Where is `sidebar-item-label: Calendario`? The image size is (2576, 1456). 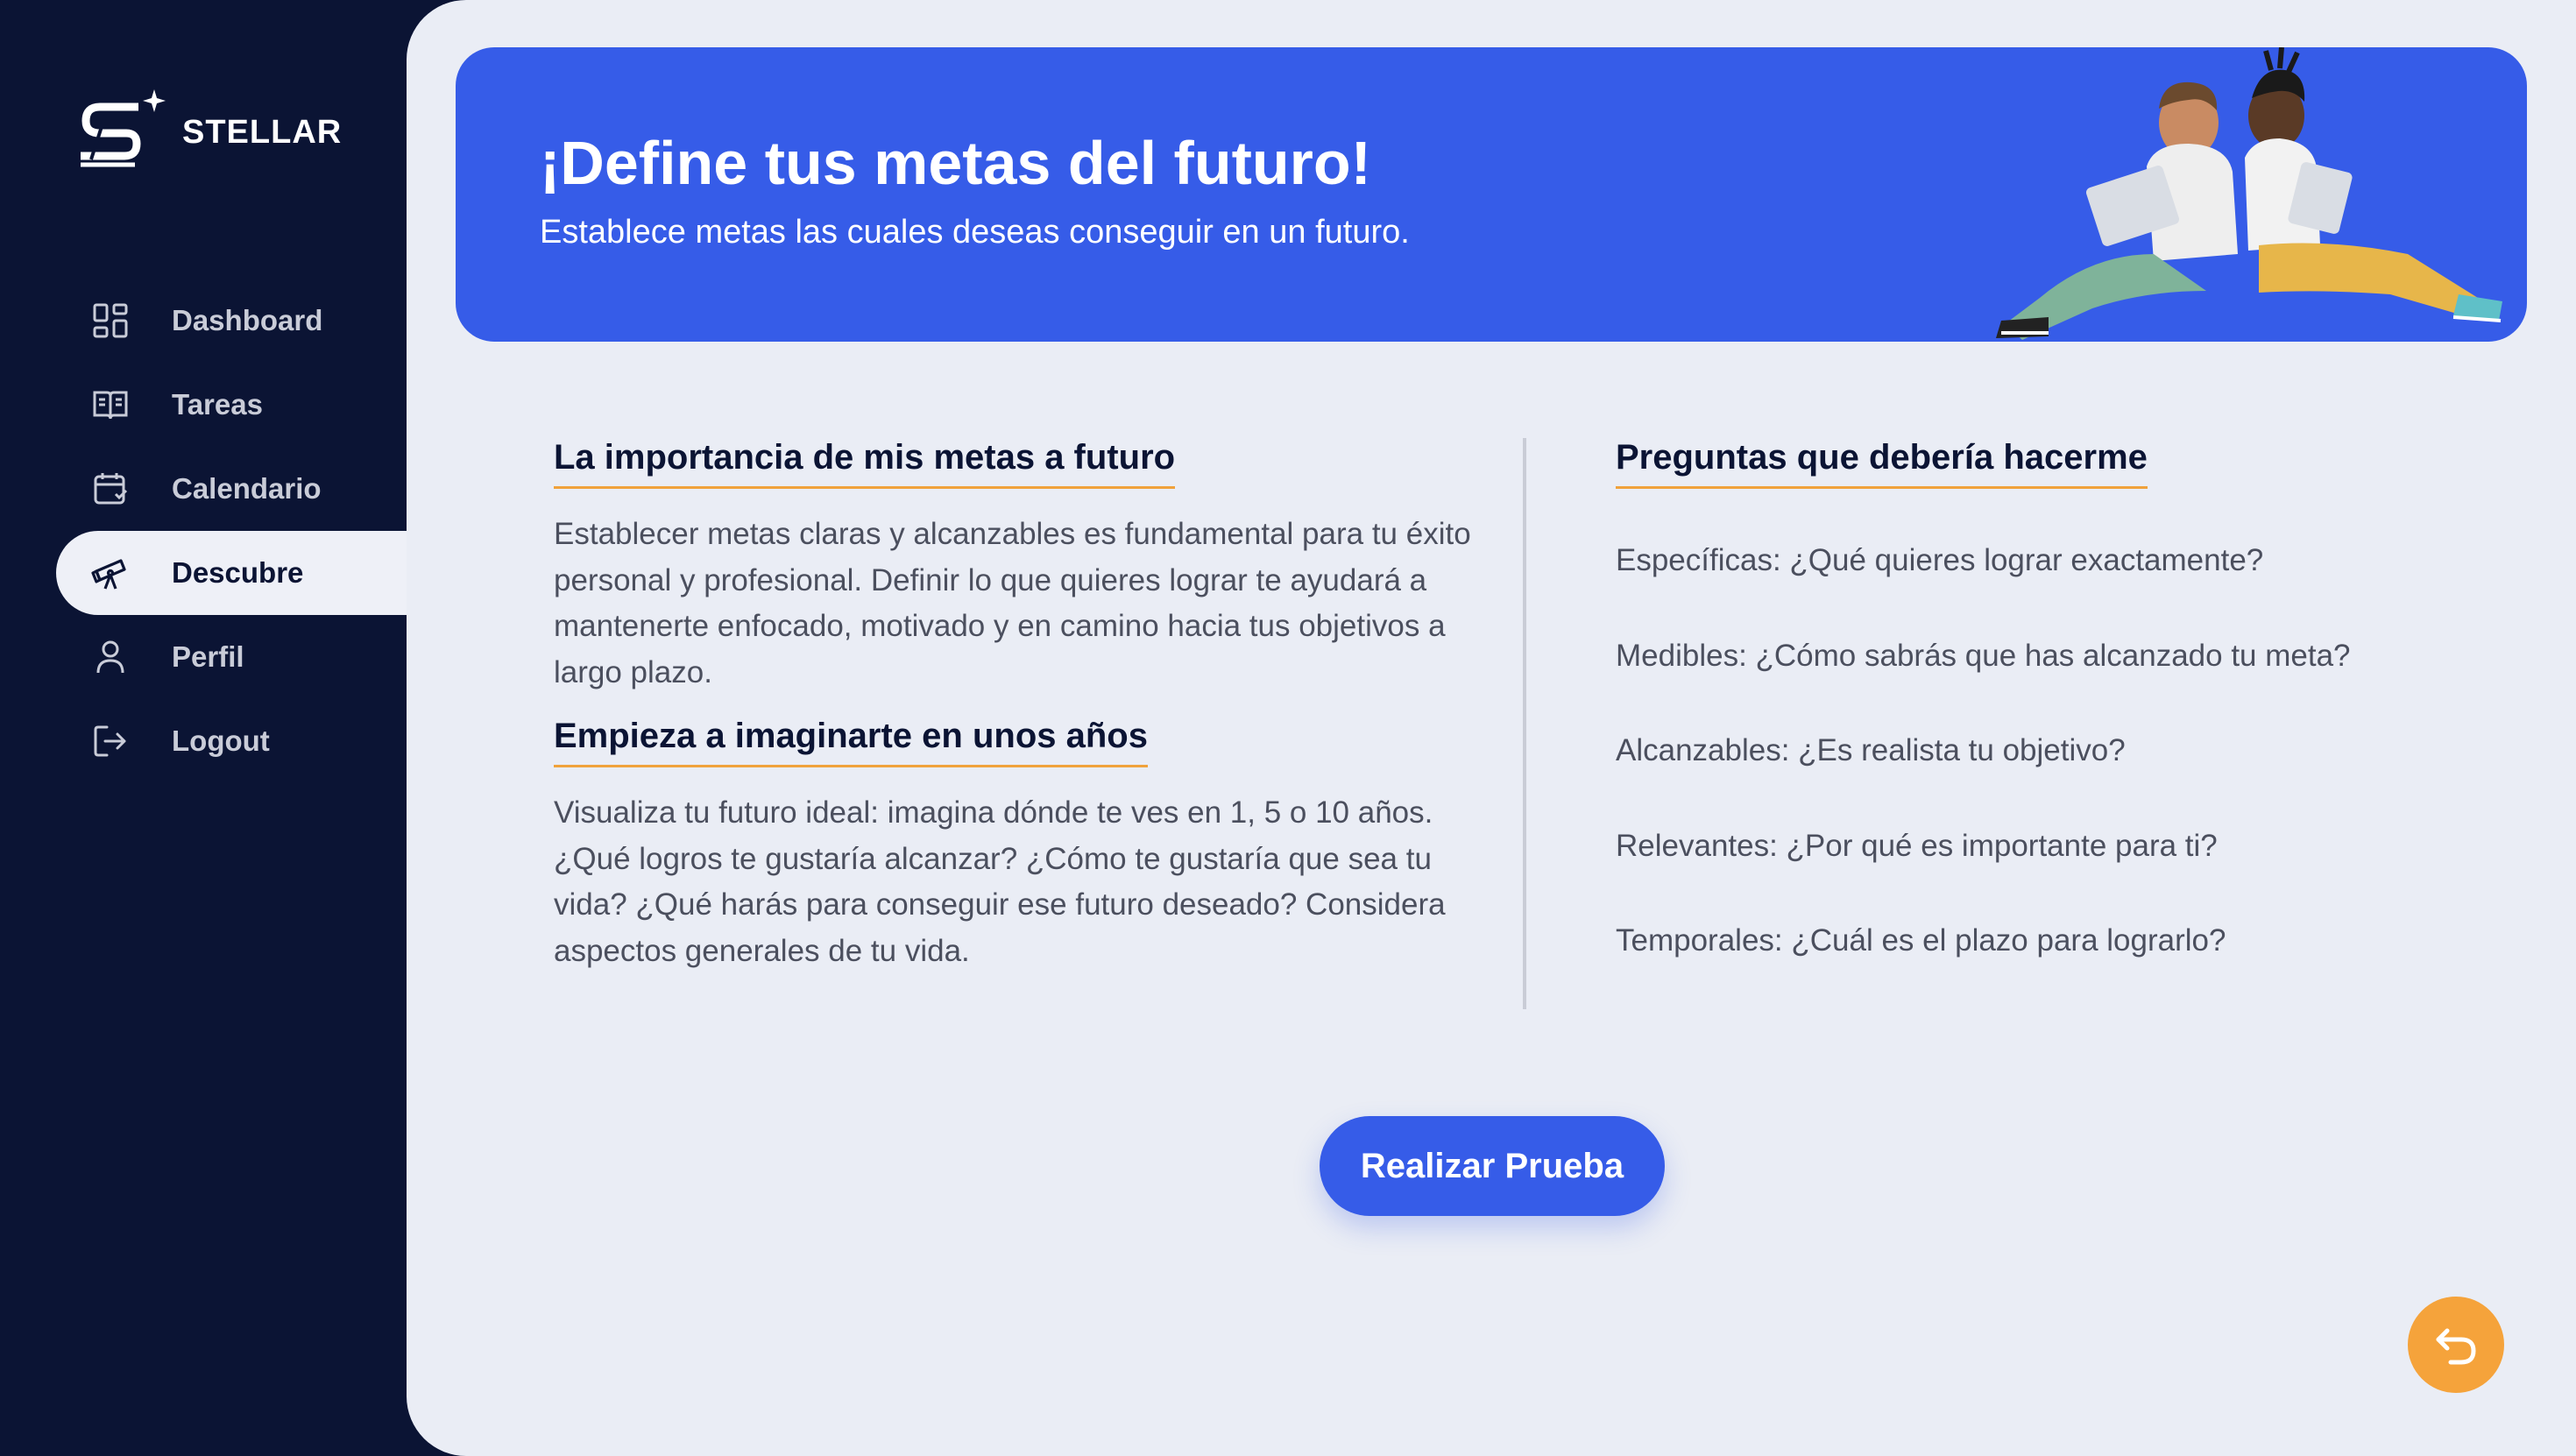
sidebar-item-label: Calendario is located at coordinates (247, 488).